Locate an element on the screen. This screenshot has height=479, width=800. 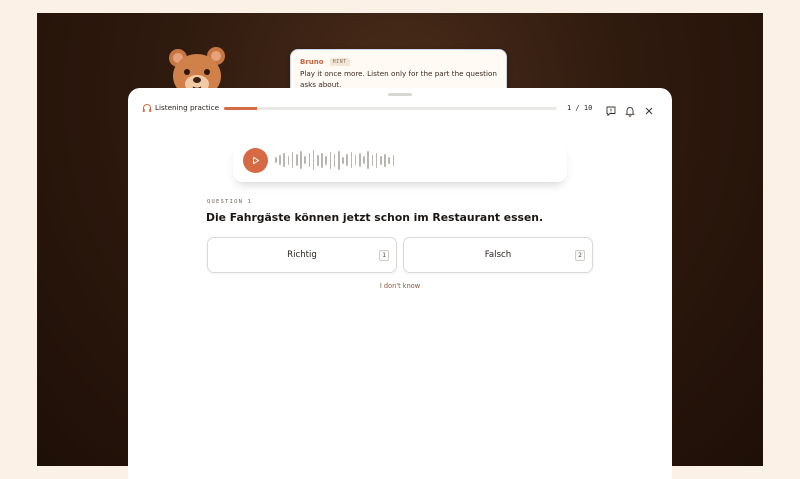
bell-icon is located at coordinates (630, 112).